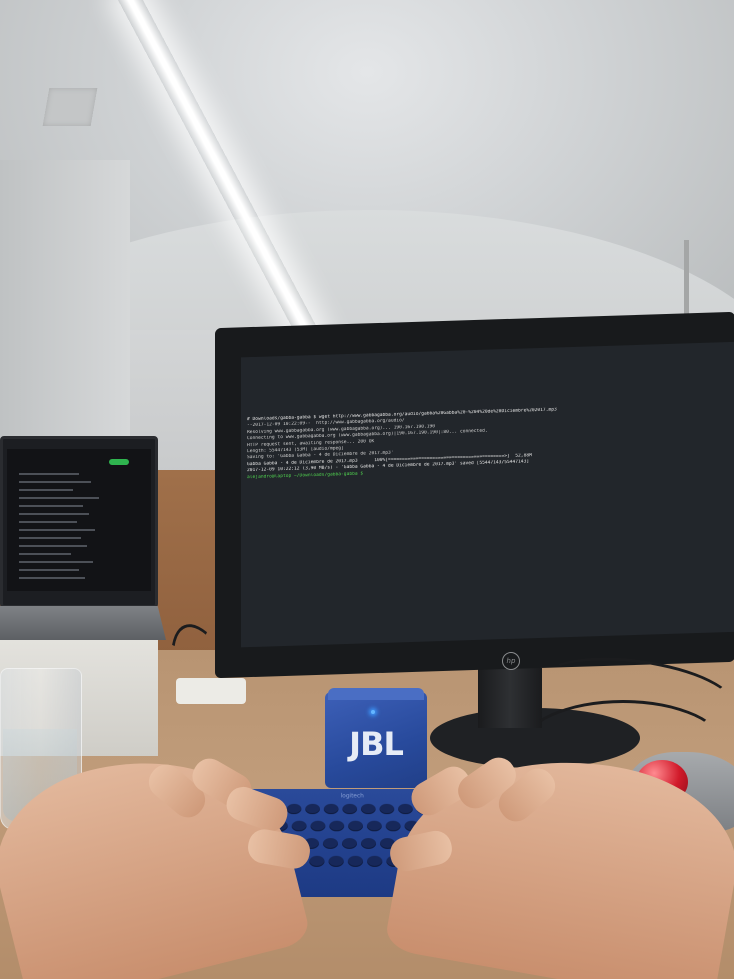  I want to click on laptop-screen, so click(79, 522).